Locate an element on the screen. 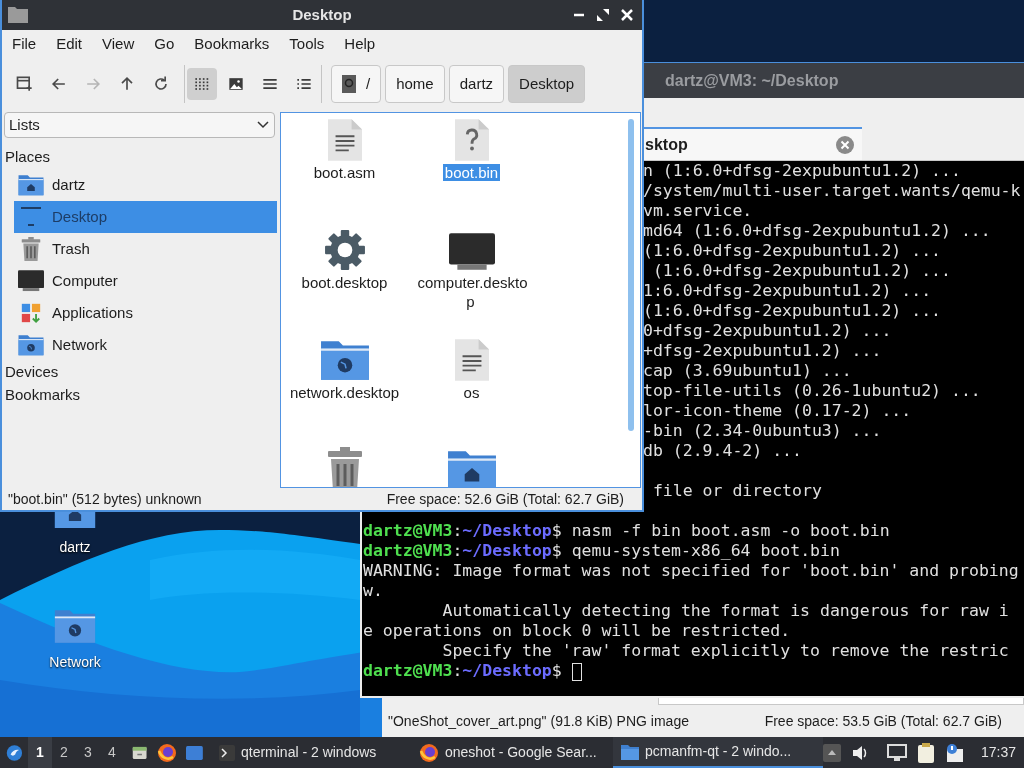  menu-item: Bookmarks is located at coordinates (232, 44).